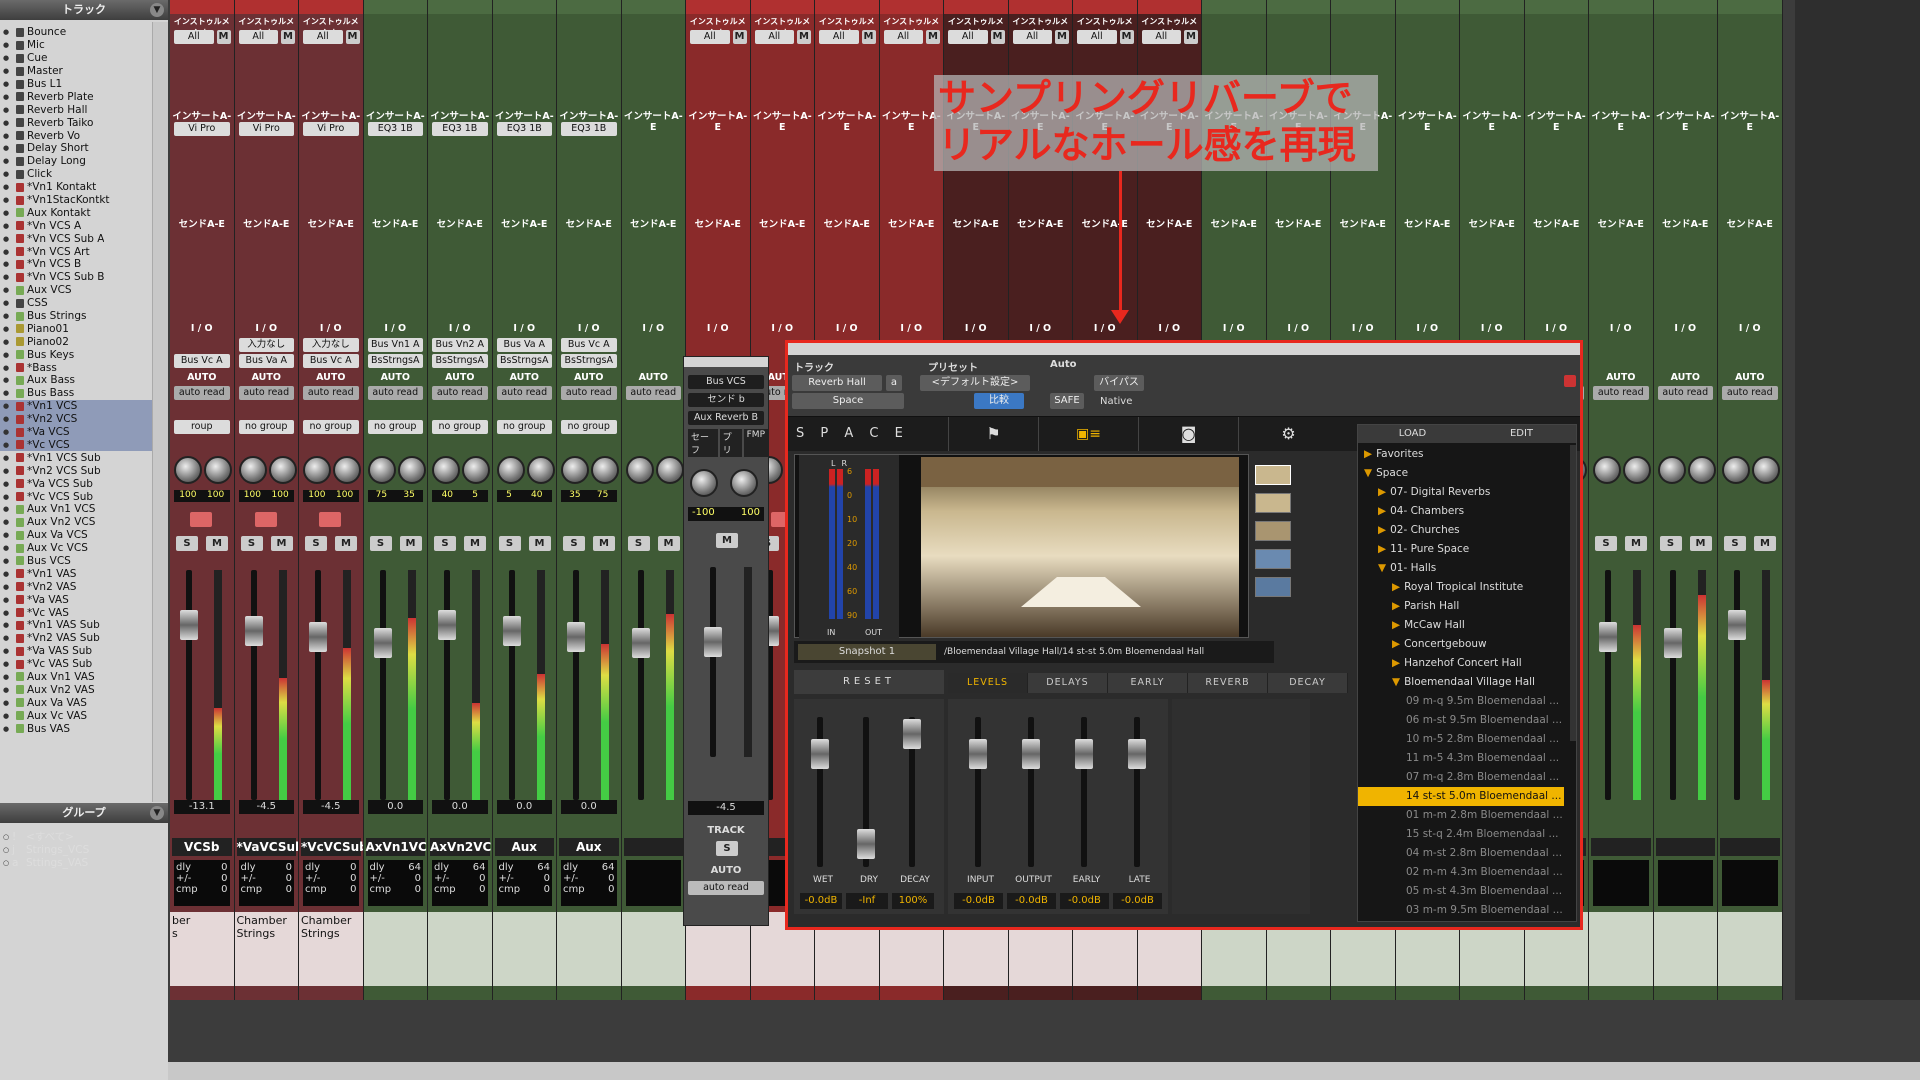 The image size is (1920, 1080). I want to click on track-name: *VaVCSub, so click(267, 847).